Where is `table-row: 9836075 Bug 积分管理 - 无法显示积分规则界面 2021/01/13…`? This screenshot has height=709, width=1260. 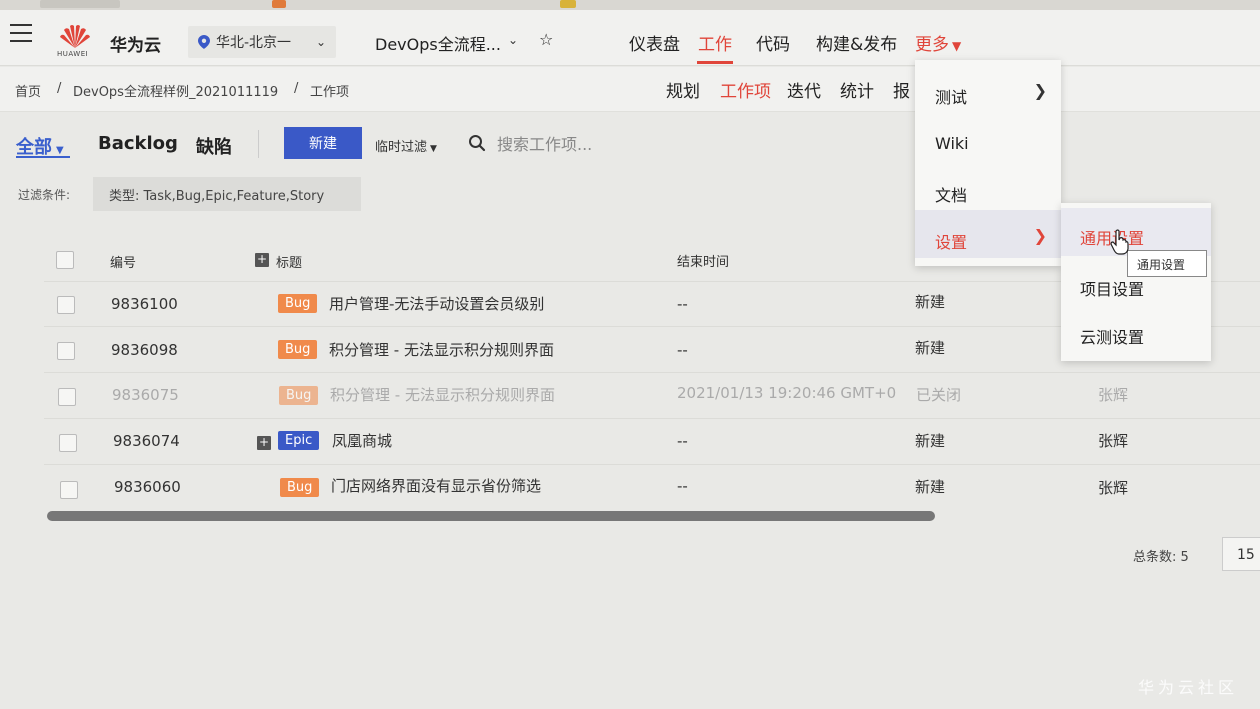 table-row: 9836075 Bug 积分管理 - 无法显示积分规则界面 2021/01/13… is located at coordinates (652, 396).